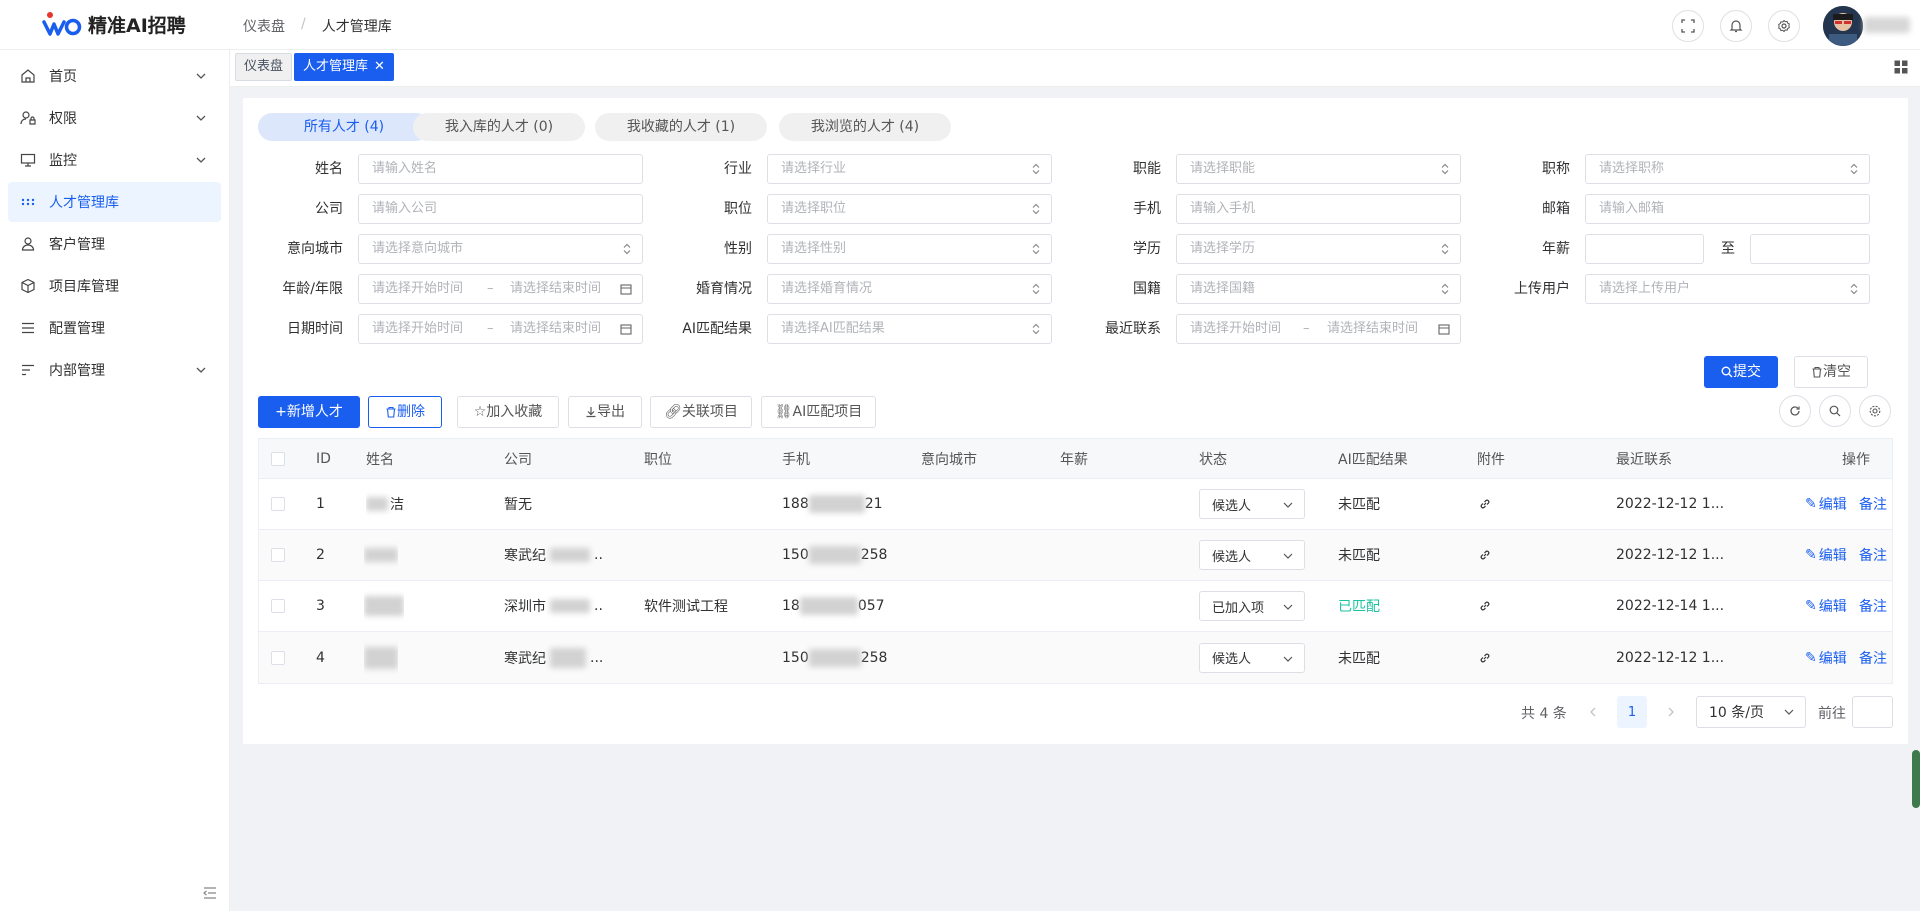  I want to click on position-select: 请选择职位, so click(909, 209).